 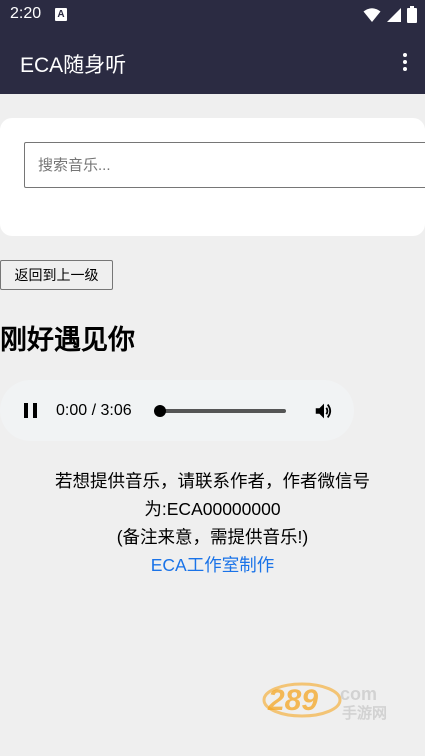 What do you see at coordinates (212, 565) in the screenshot?
I see `studio-link: ECA工作室制作` at bounding box center [212, 565].